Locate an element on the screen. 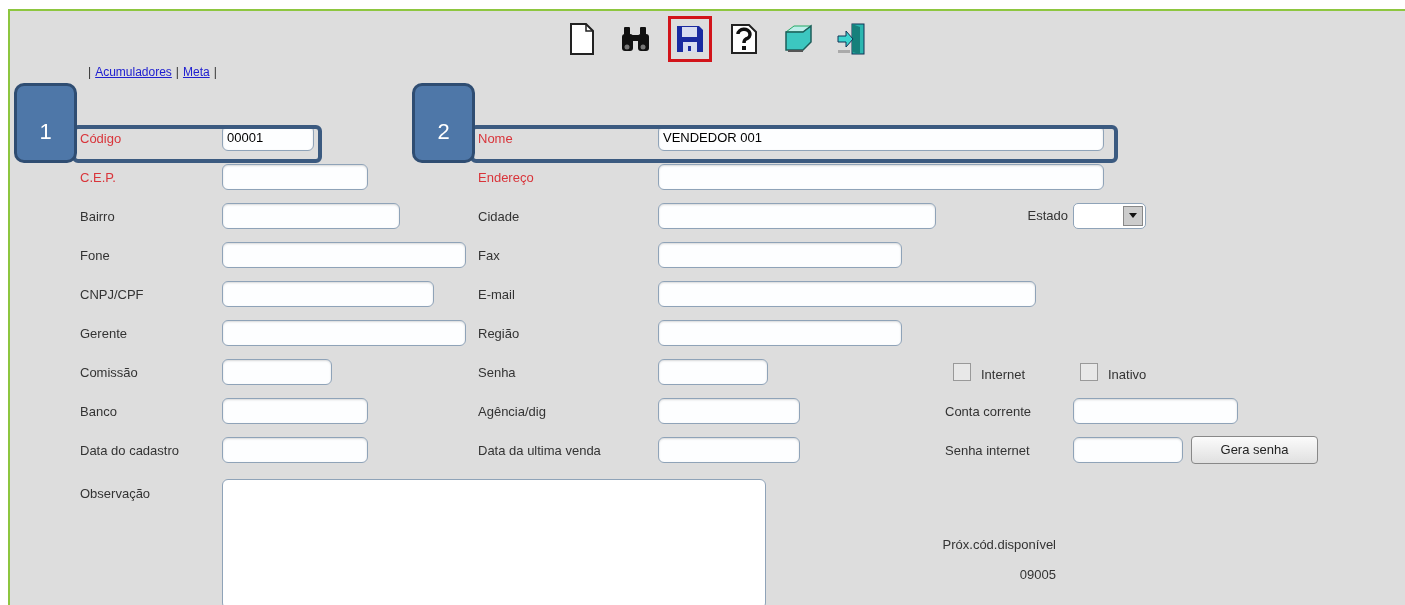  save-icon is located at coordinates (689, 39).